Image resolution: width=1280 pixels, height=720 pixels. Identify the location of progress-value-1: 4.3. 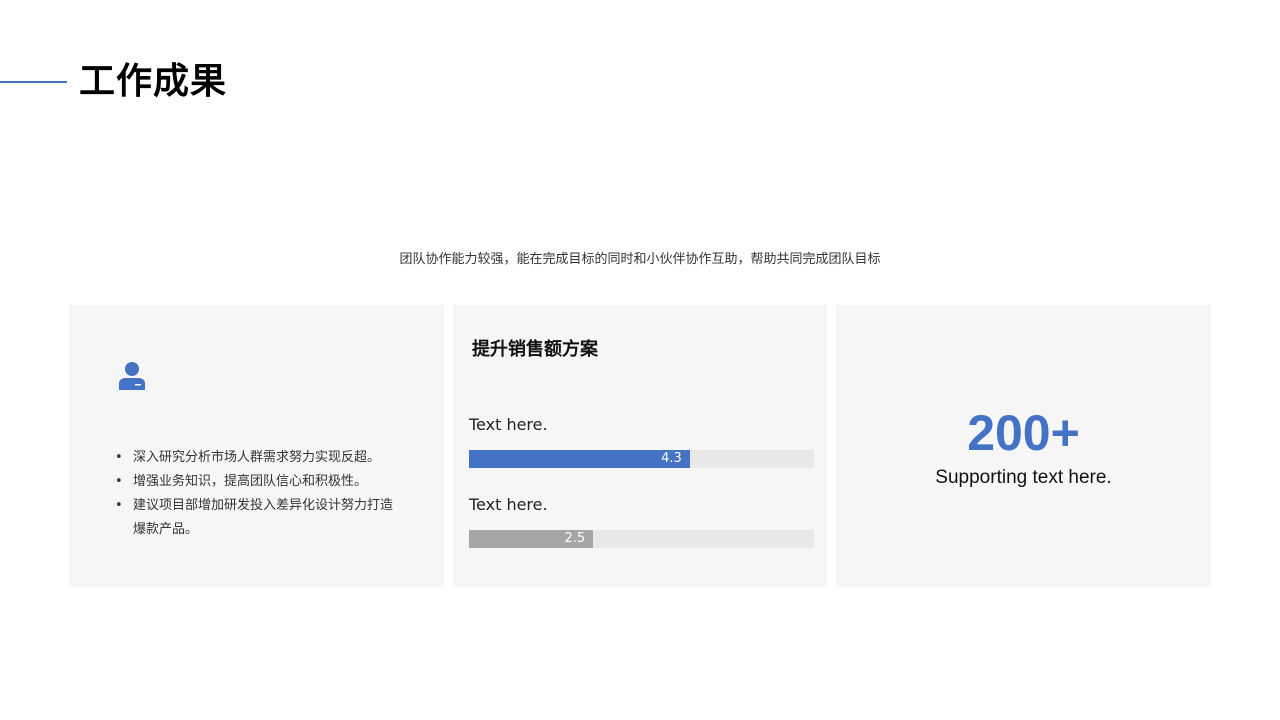
(671, 458).